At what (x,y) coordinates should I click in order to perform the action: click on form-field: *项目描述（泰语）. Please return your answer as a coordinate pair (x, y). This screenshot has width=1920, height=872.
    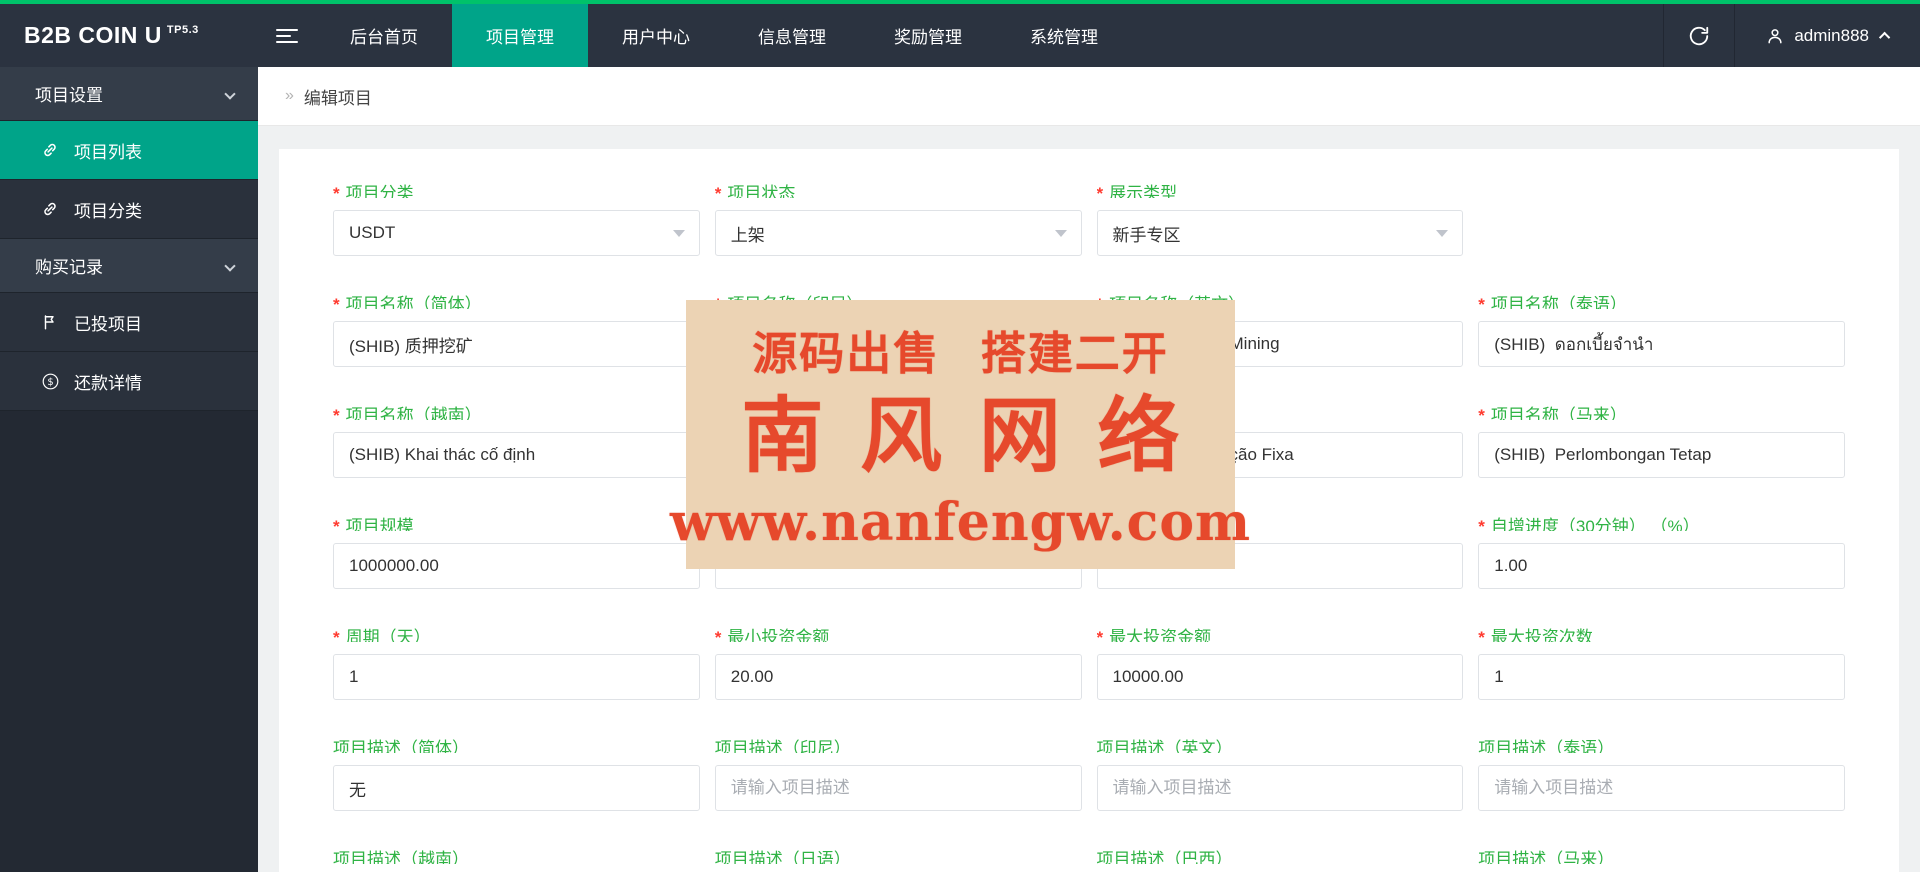
    Looking at the image, I should click on (1661, 772).